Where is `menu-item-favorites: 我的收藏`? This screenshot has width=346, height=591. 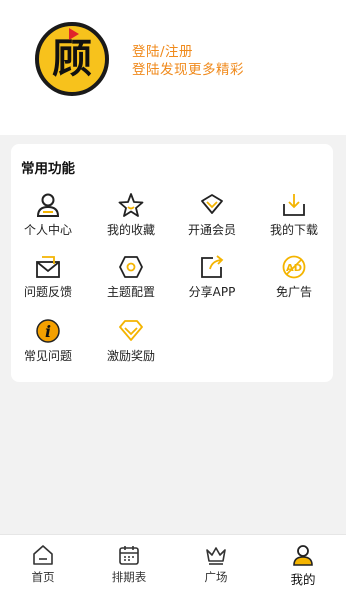
menu-item-favorites: 我的收藏 is located at coordinates (131, 220).